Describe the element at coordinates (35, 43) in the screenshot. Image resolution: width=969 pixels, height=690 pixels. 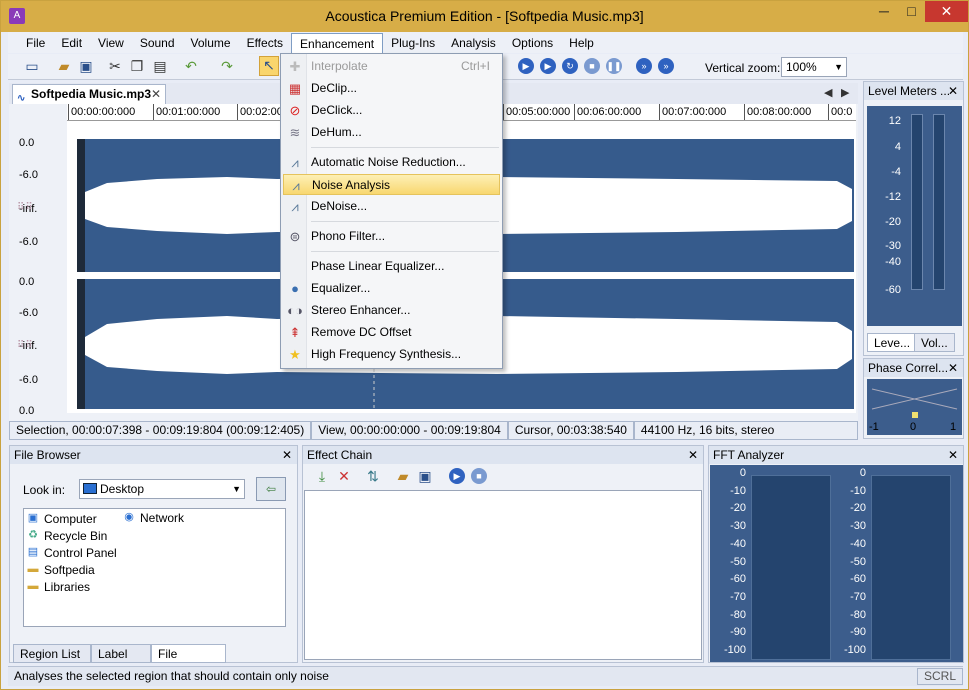
I see `menu-file: File` at that location.